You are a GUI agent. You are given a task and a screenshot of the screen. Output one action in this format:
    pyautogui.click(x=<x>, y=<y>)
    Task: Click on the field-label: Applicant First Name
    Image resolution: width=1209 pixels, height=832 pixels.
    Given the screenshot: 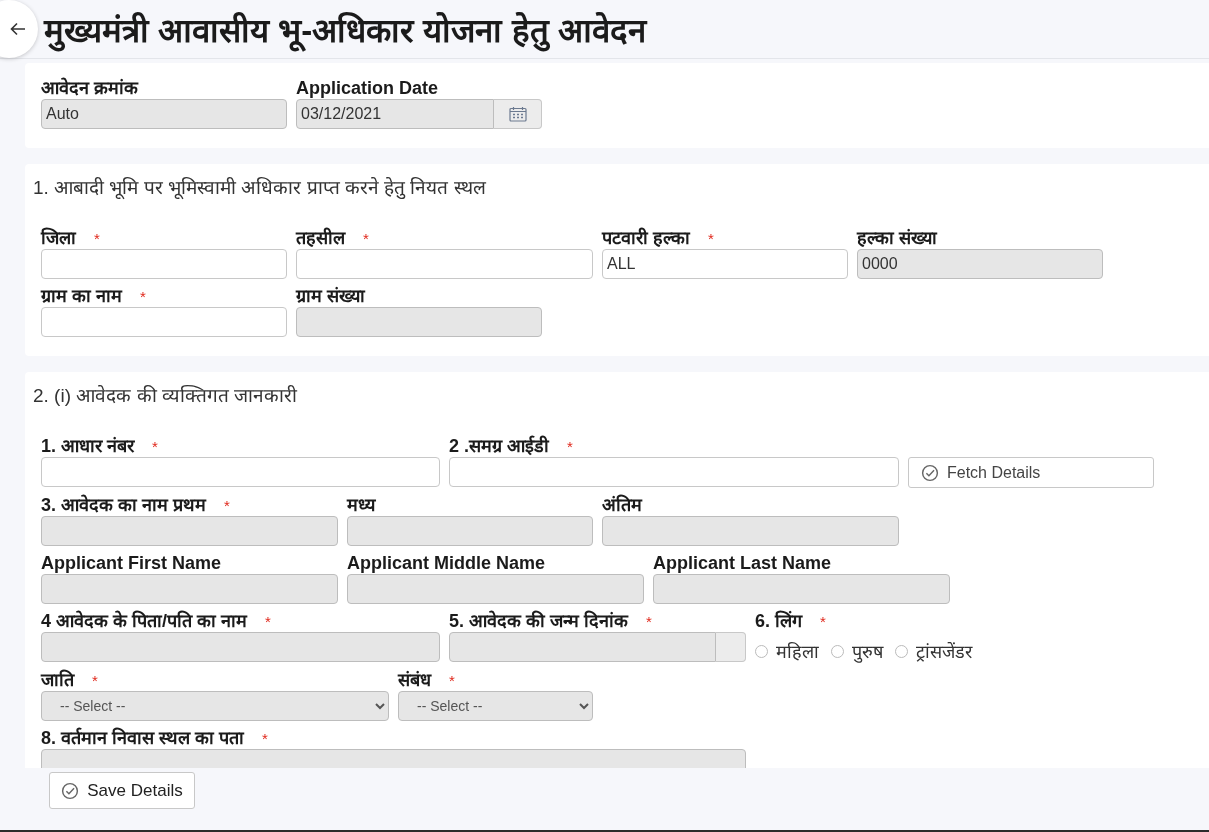 What is the action you would take?
    pyautogui.click(x=131, y=563)
    